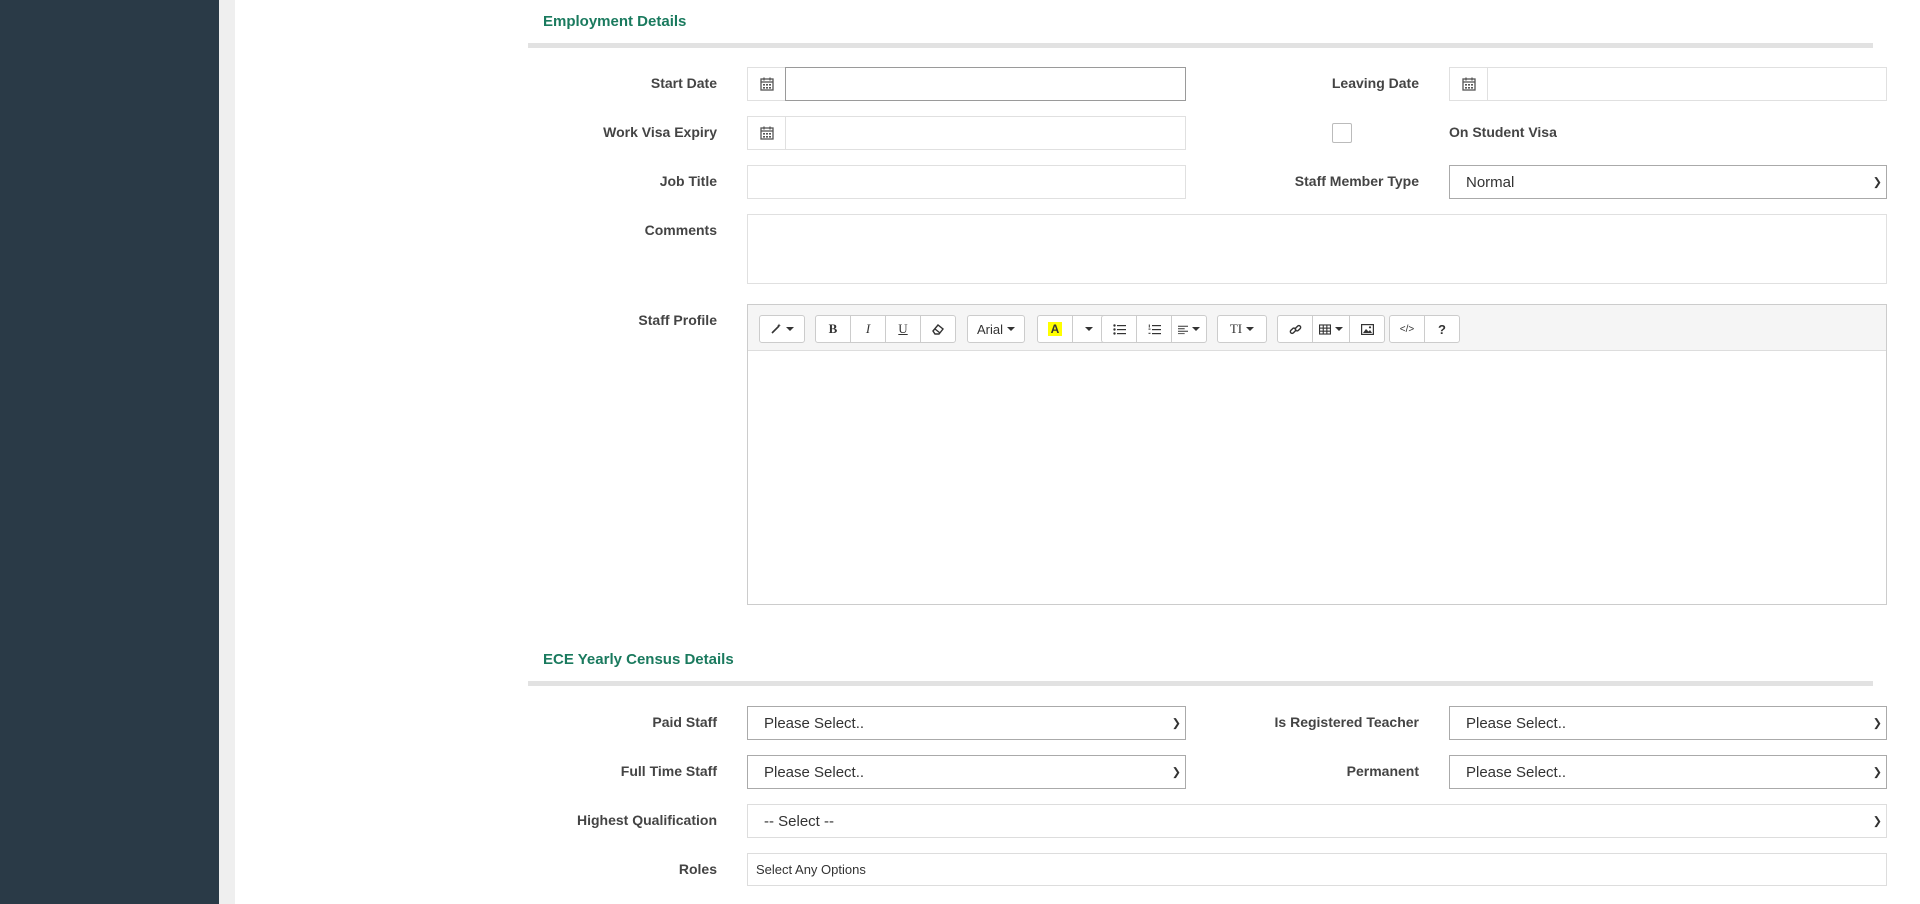  I want to click on unordered-list-button, so click(1119, 329).